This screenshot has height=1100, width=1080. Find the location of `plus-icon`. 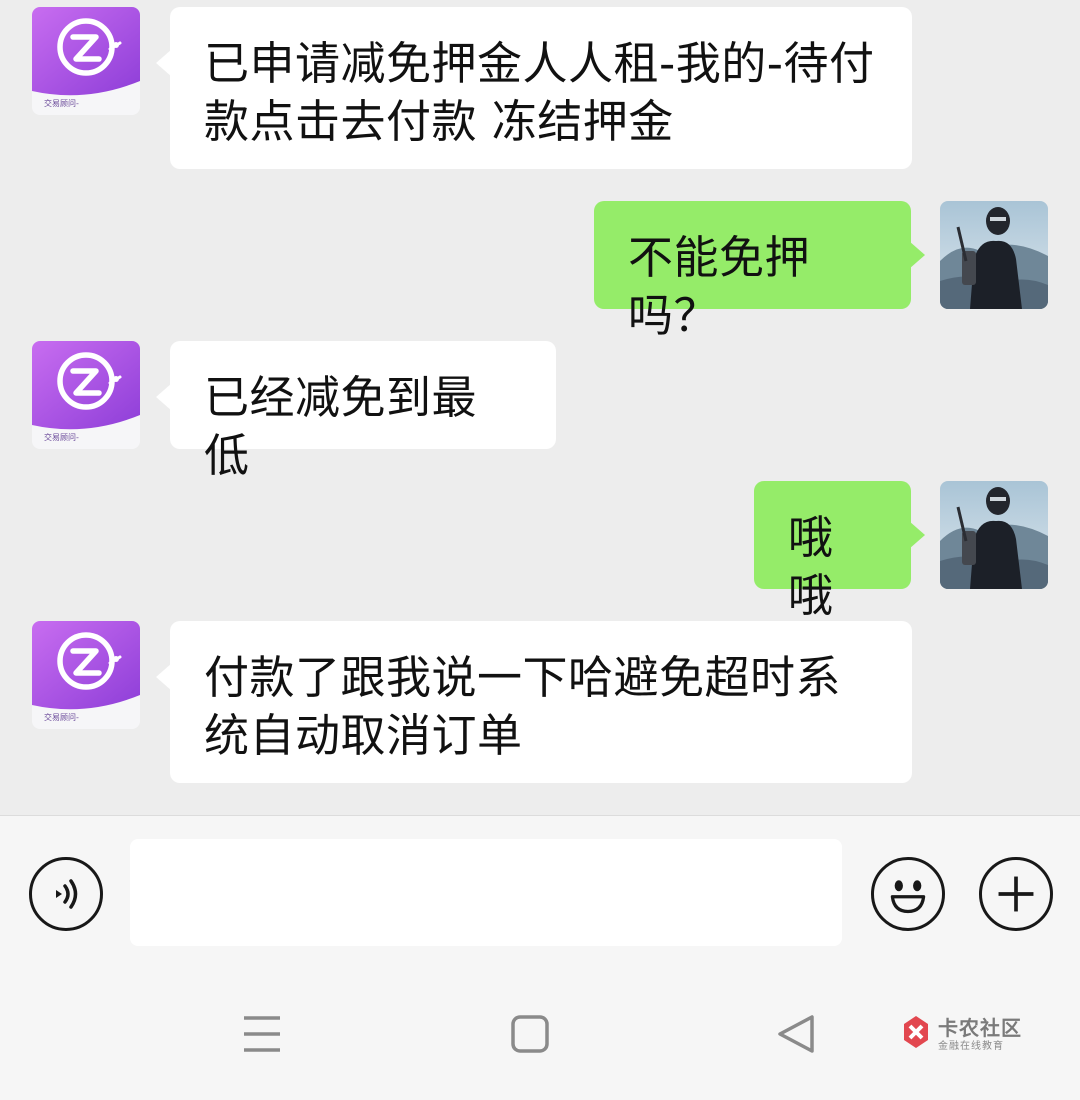

plus-icon is located at coordinates (1016, 894).